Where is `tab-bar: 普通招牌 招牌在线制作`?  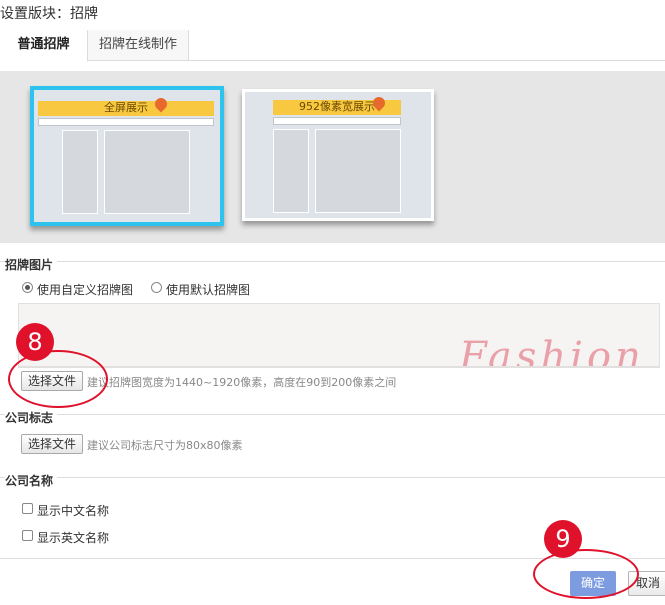 tab-bar: 普通招牌 招牌在线制作 is located at coordinates (332, 46).